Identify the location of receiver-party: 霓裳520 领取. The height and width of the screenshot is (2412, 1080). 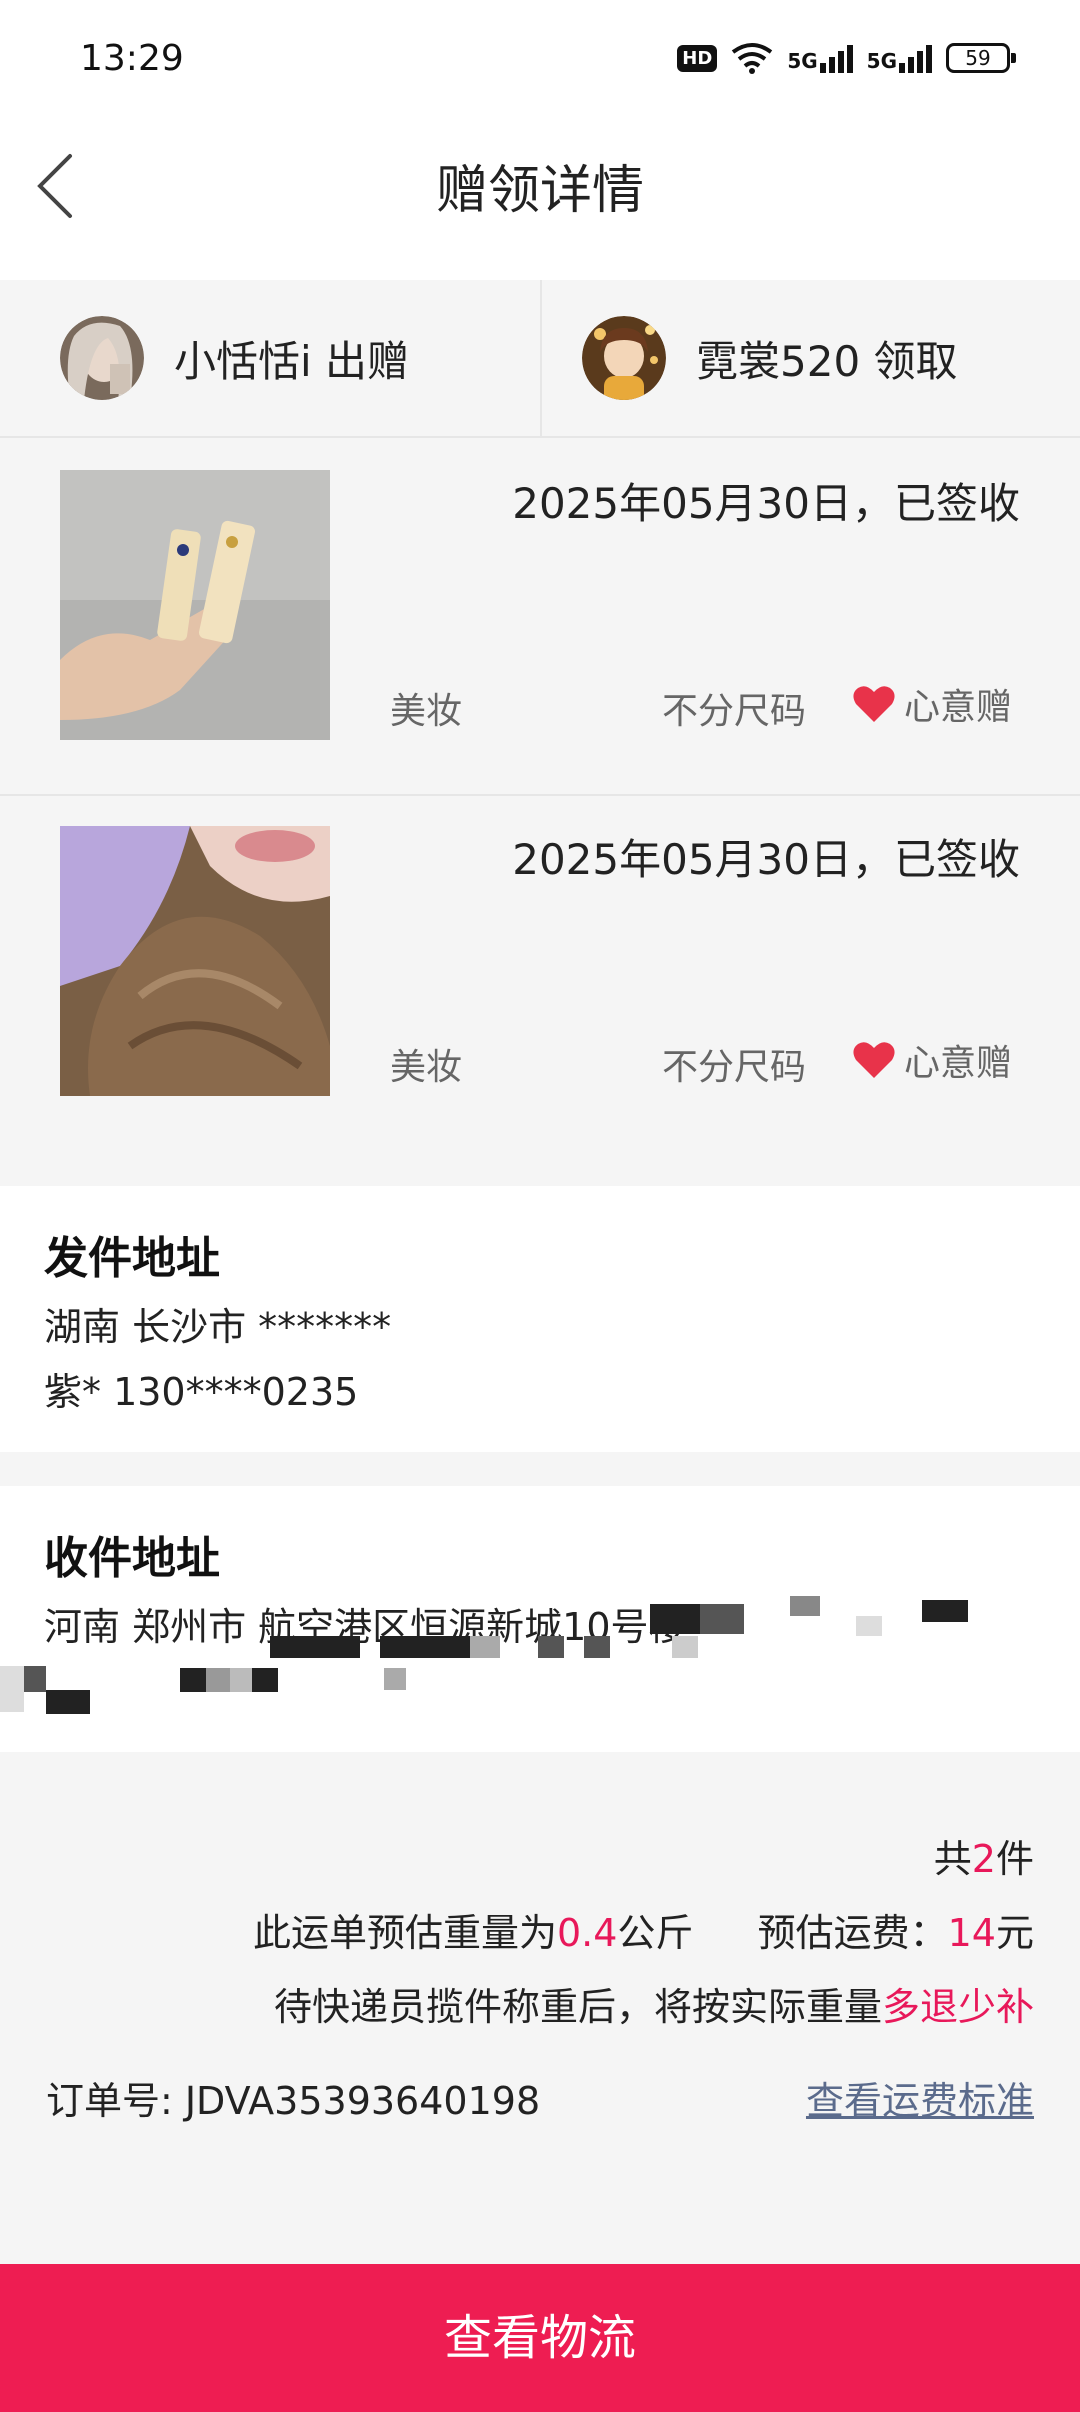
(810, 358).